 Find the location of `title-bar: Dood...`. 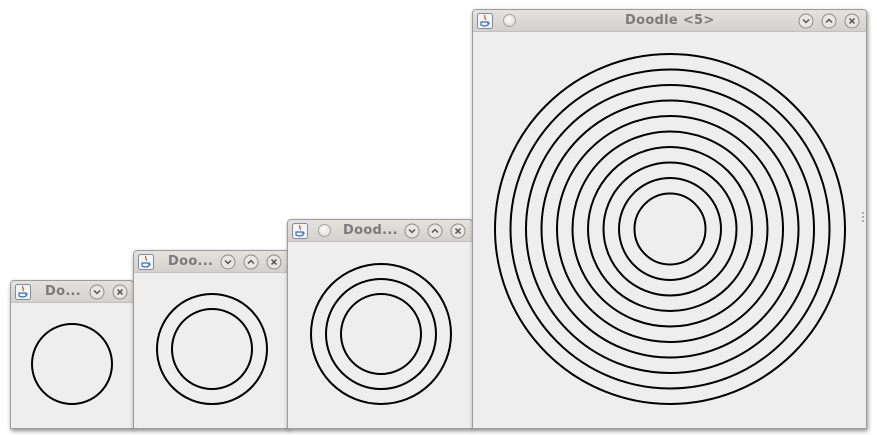

title-bar: Dood... is located at coordinates (380, 231).